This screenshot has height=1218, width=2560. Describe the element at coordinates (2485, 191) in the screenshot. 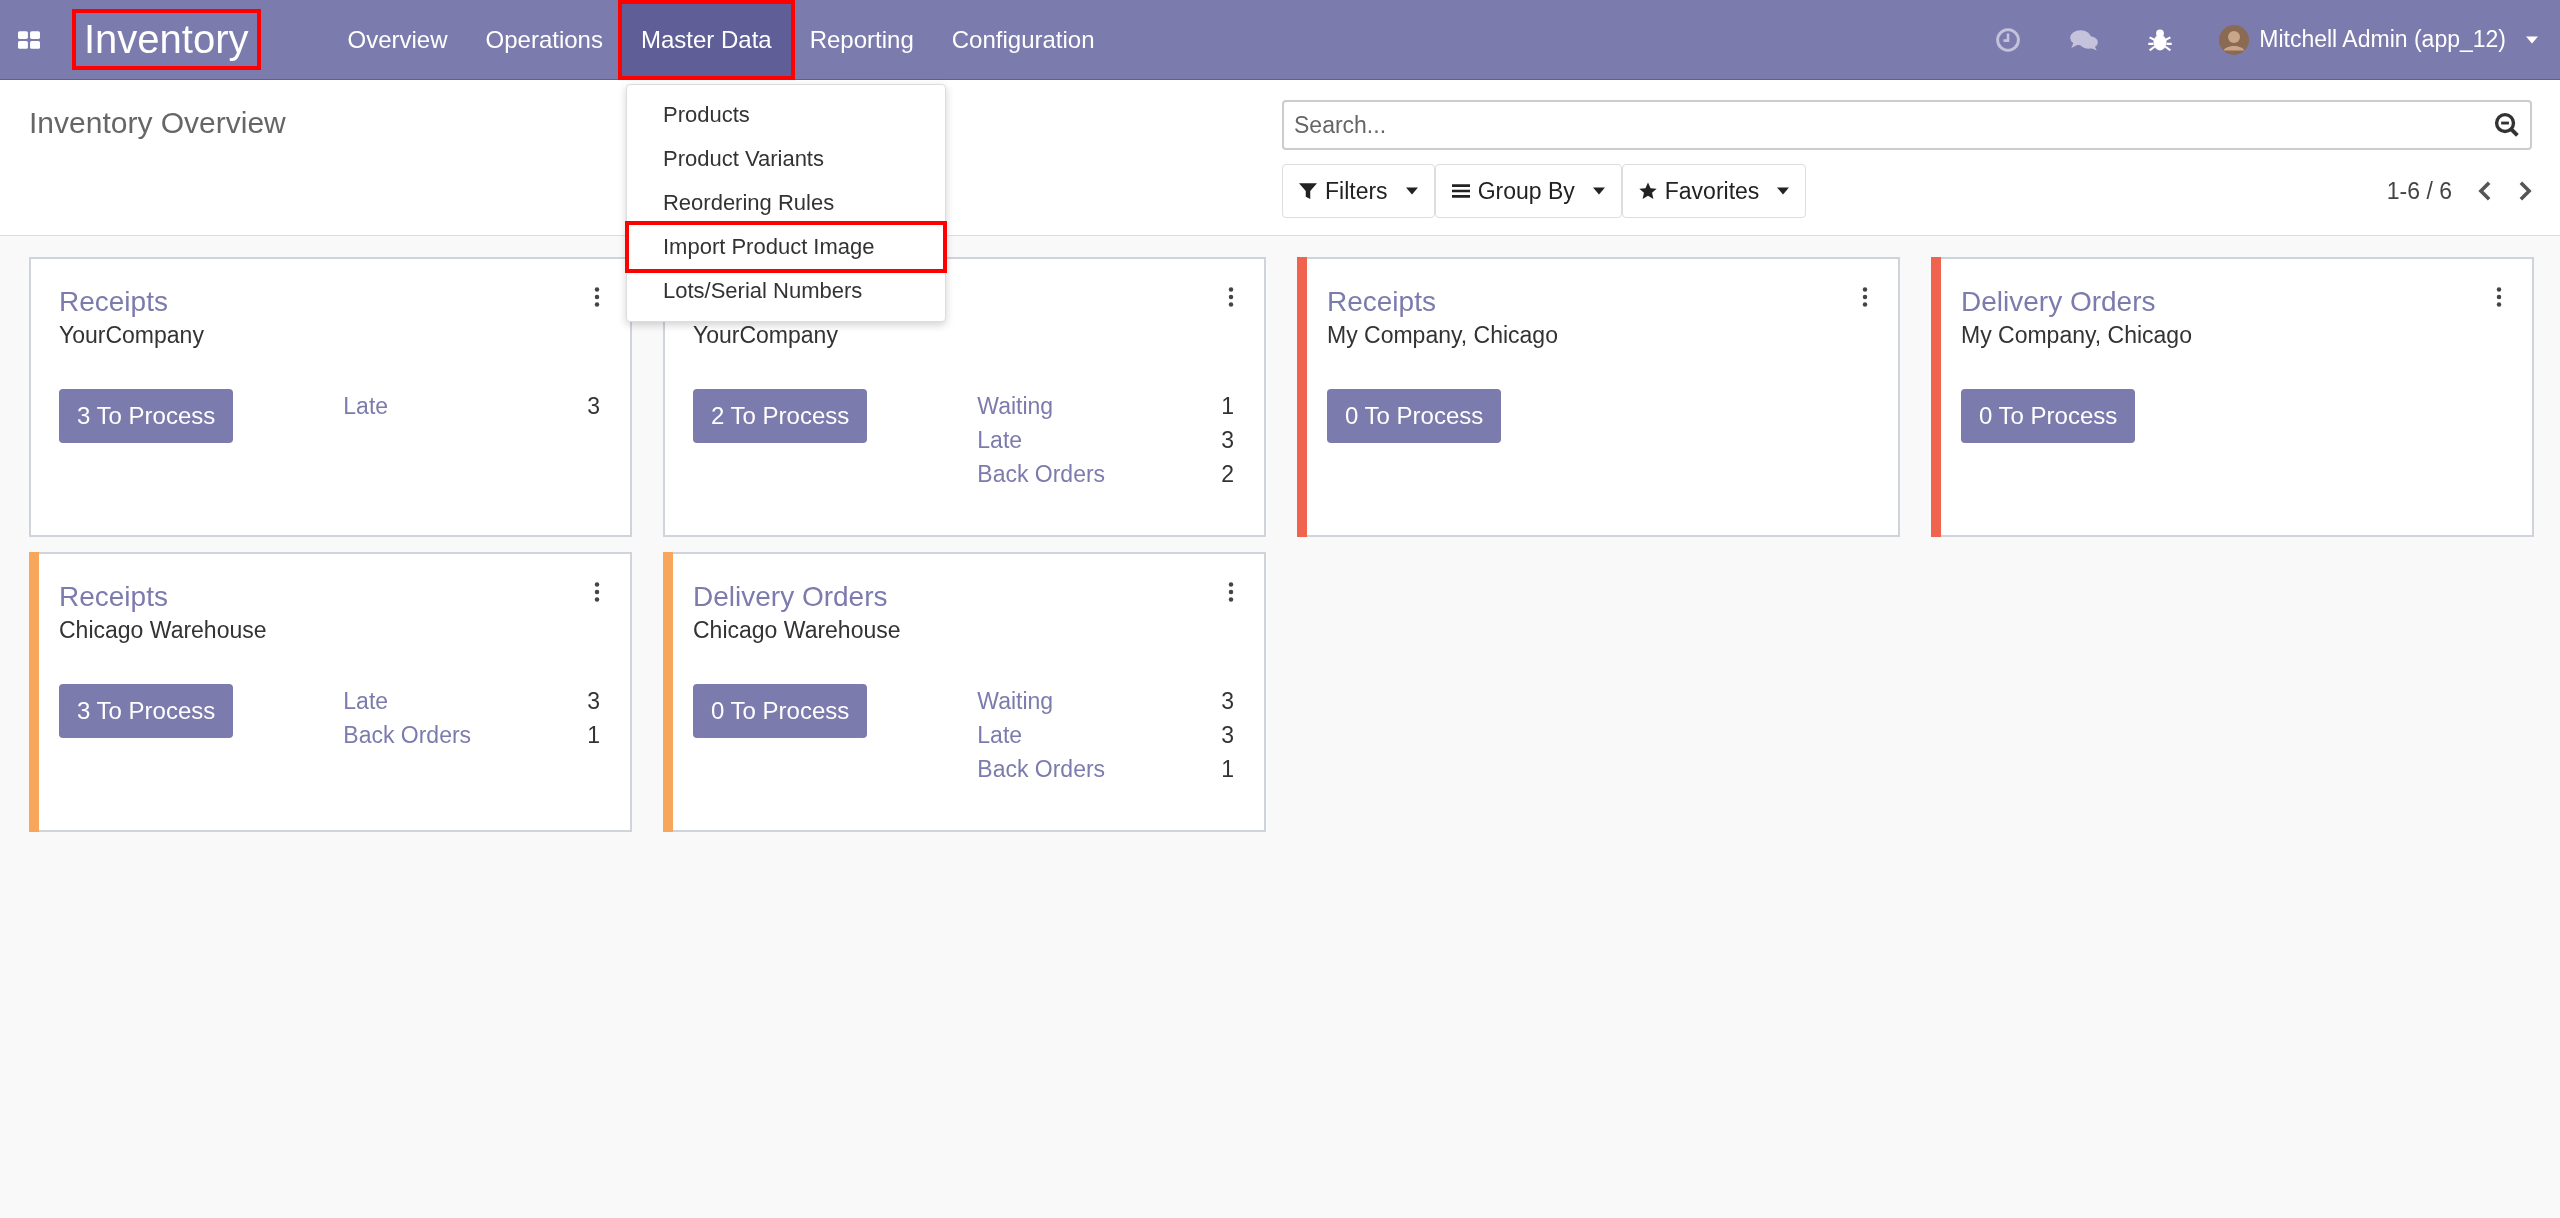

I see `previous-page-icon` at that location.